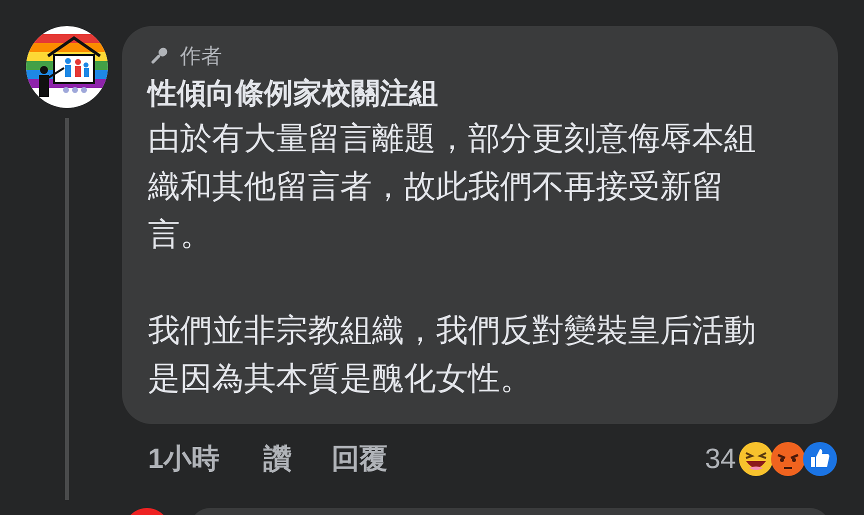  Describe the element at coordinates (788, 459) in the screenshot. I see `angry-emoji-icon` at that location.